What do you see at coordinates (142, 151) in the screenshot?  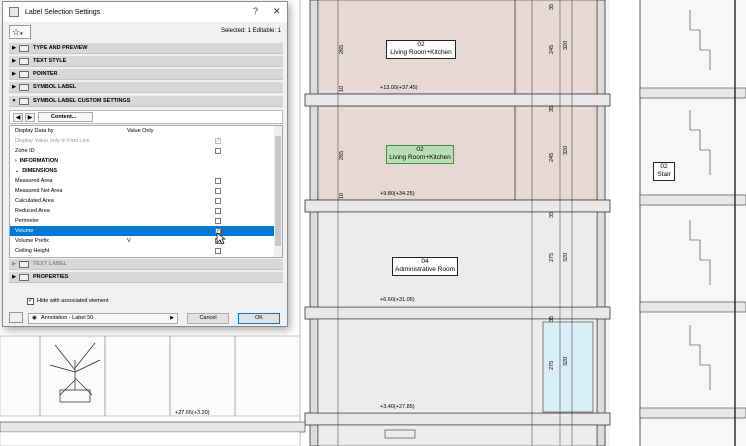 I see `list-item: Zone ID` at bounding box center [142, 151].